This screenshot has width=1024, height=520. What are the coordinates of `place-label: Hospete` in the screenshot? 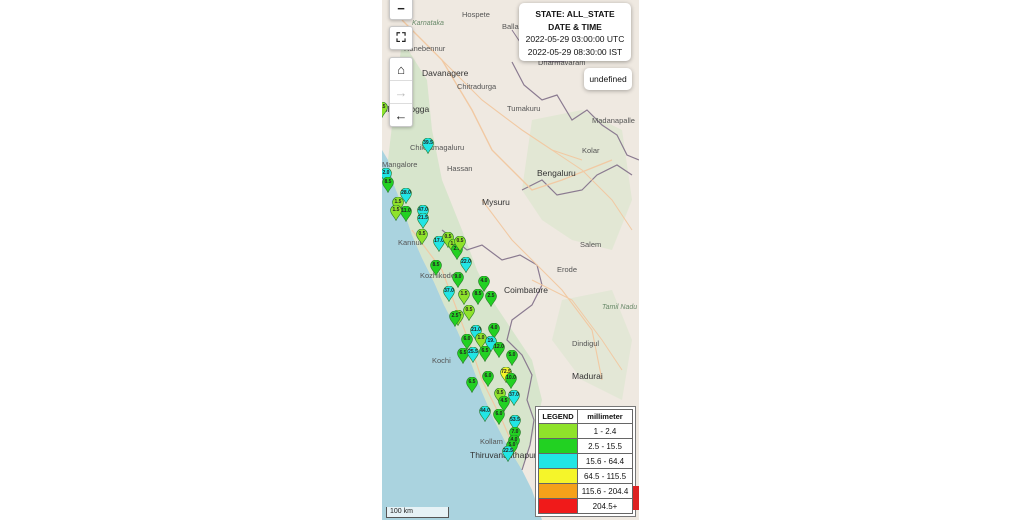 It's located at (476, 14).